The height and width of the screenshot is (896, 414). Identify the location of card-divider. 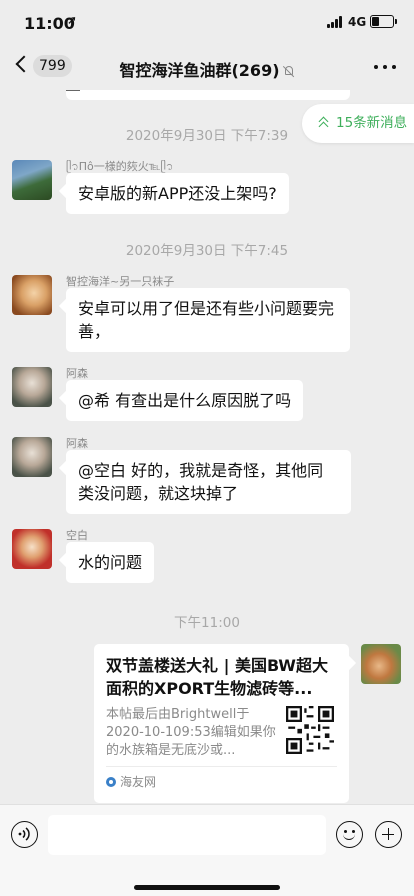
(221, 766).